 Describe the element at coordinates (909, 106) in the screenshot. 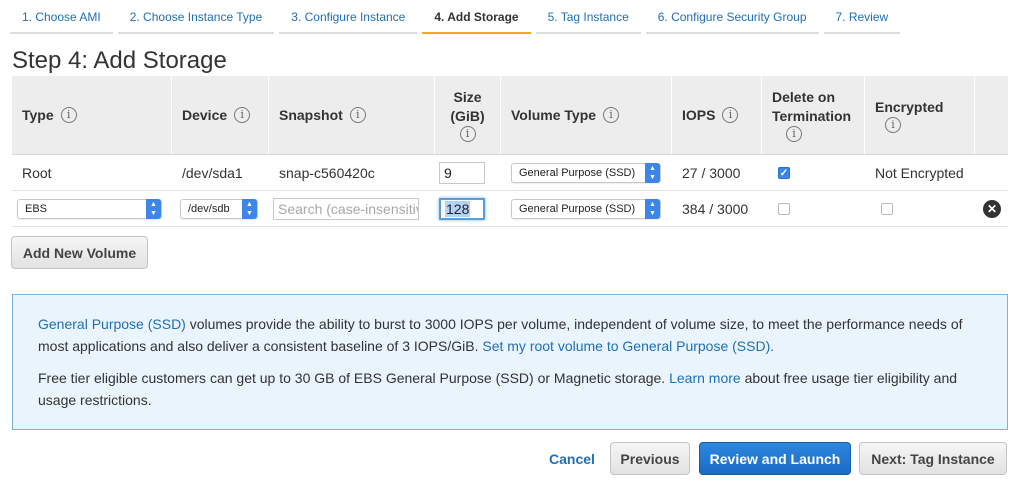

I see `header-encrypted-label: Encrypted` at that location.